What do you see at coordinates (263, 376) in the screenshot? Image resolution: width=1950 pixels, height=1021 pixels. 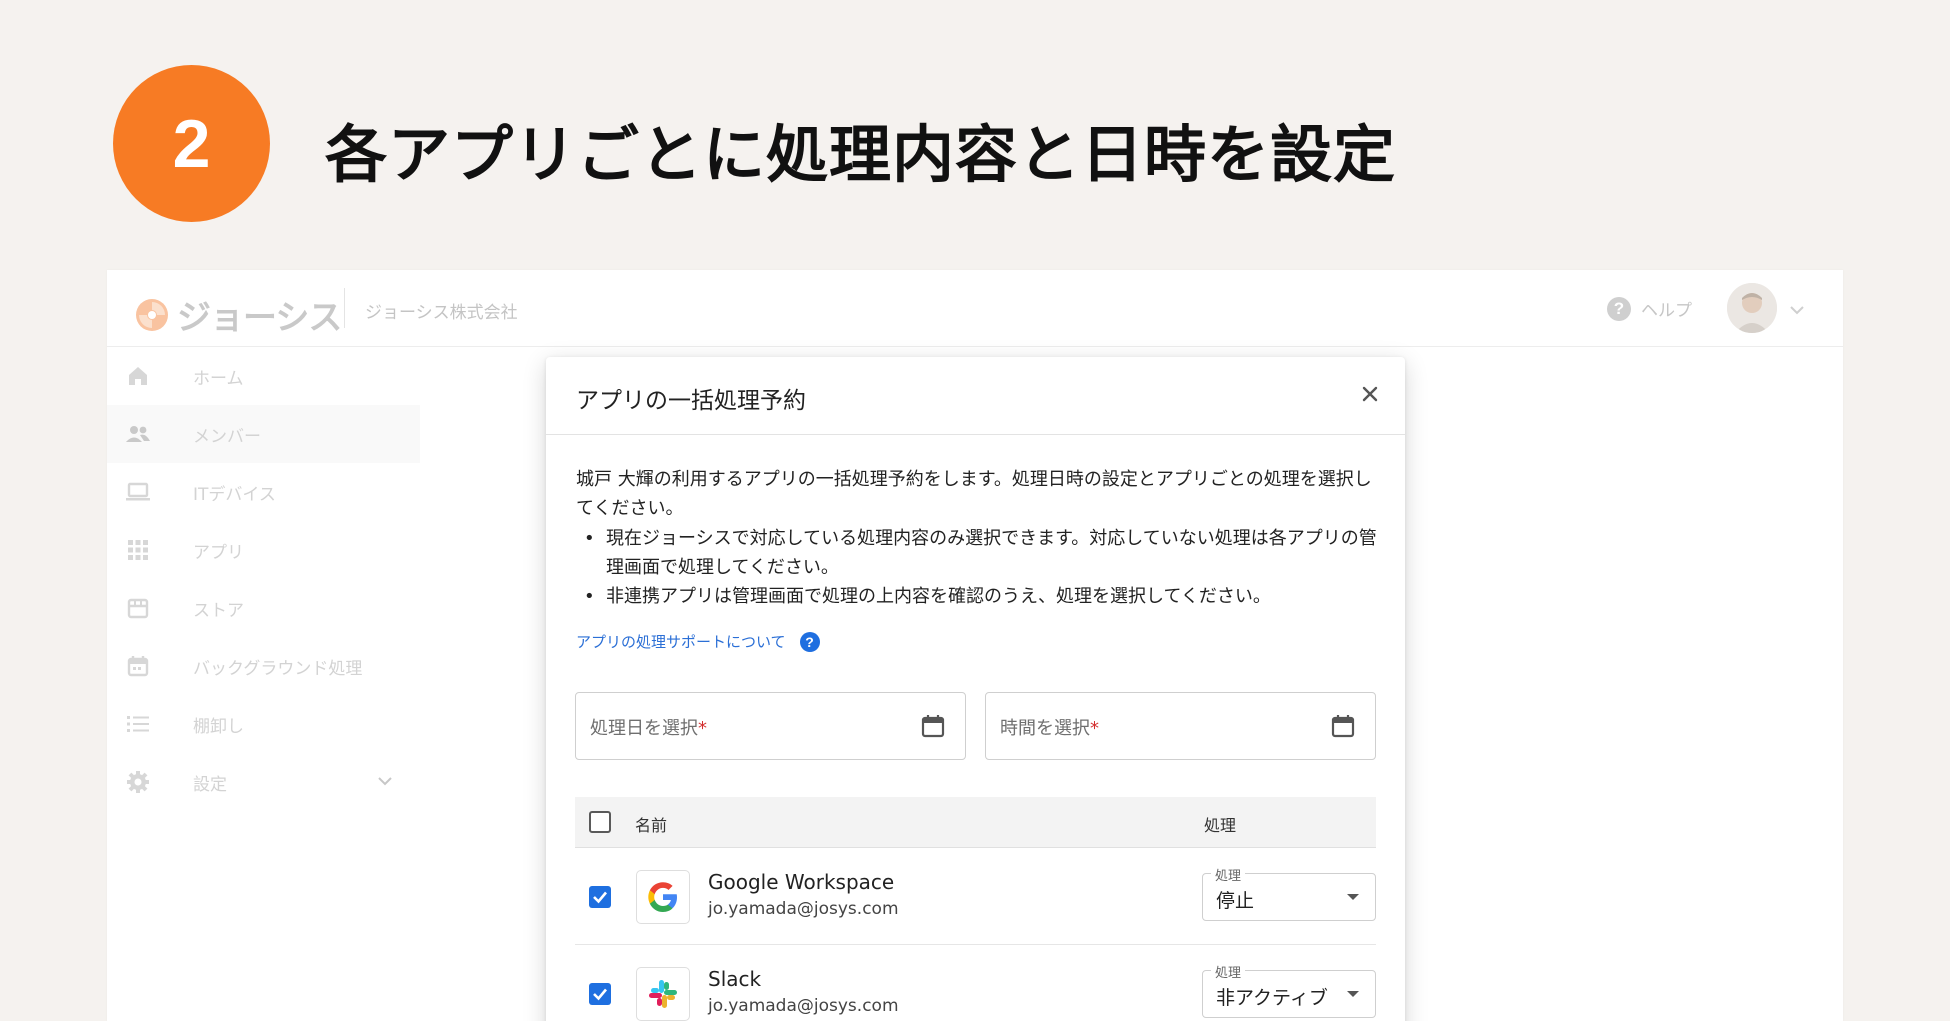 I see `sidebar-item-home: ホーム` at bounding box center [263, 376].